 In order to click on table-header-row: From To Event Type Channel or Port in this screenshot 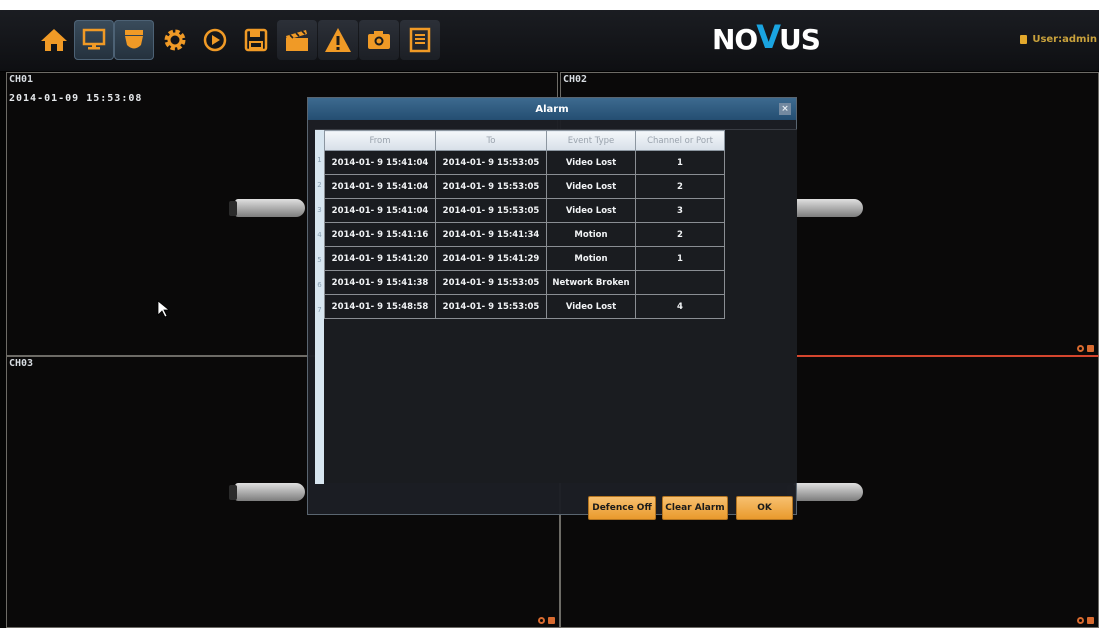, I will do `click(524, 140)`.